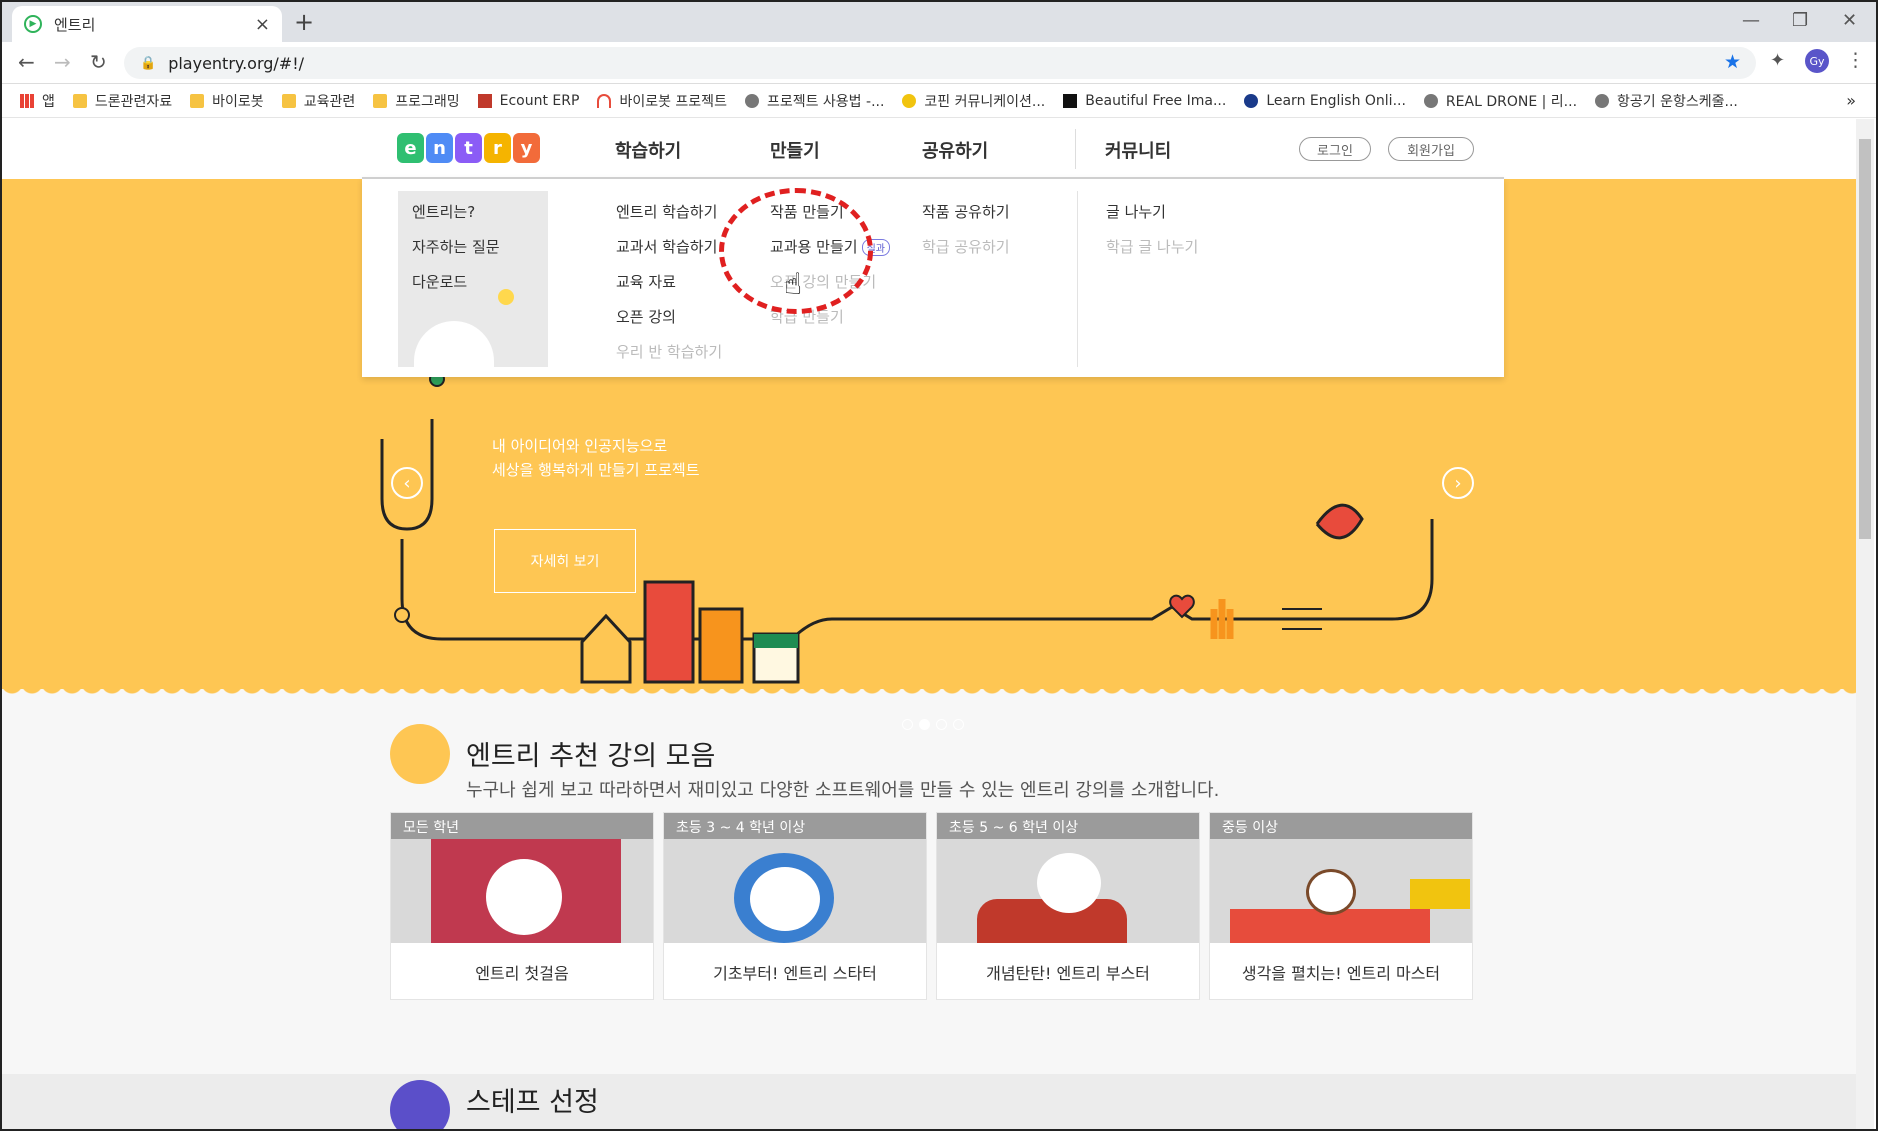 This screenshot has width=1878, height=1131. I want to click on new-tab-icon: +, so click(304, 22).